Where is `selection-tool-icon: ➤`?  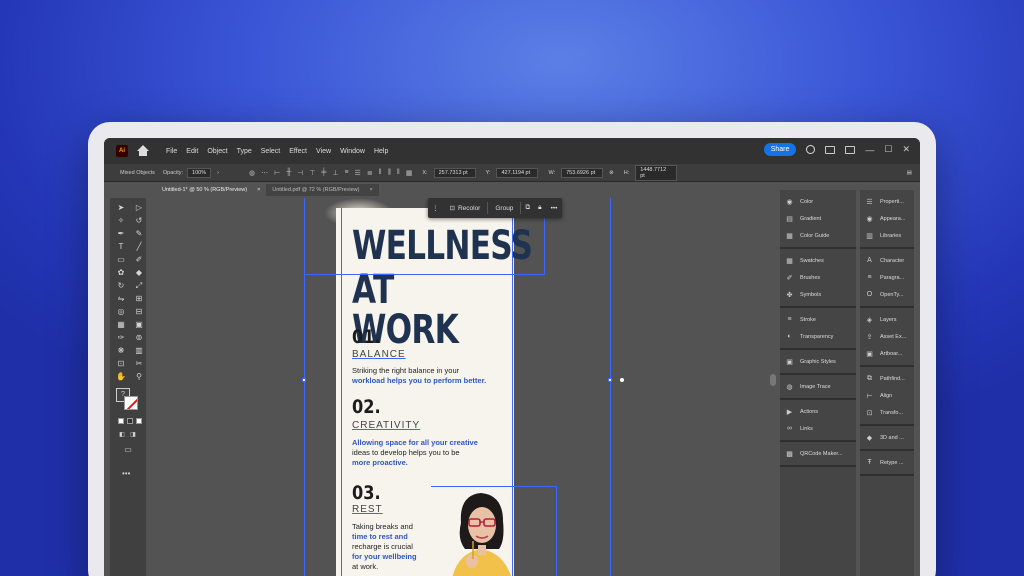
selection-tool-icon: ➤ is located at coordinates (121, 207).